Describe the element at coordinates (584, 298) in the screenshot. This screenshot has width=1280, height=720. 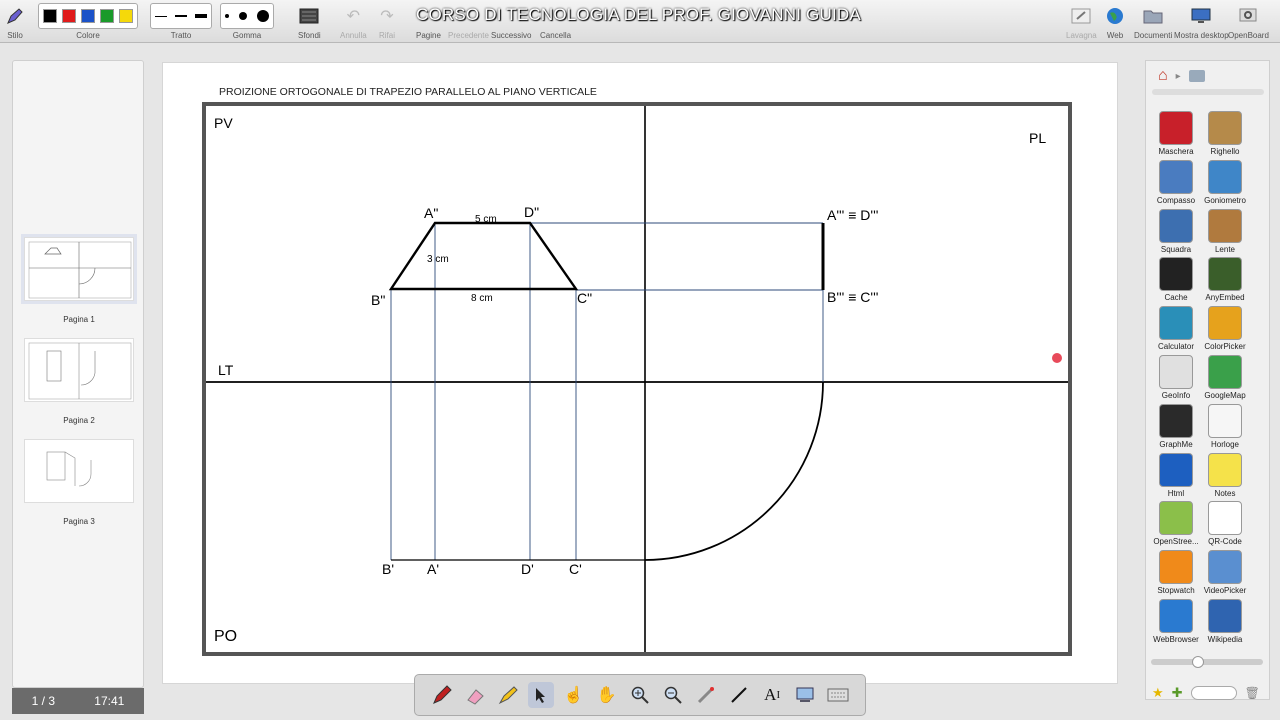
I see `label-c2: C"` at that location.